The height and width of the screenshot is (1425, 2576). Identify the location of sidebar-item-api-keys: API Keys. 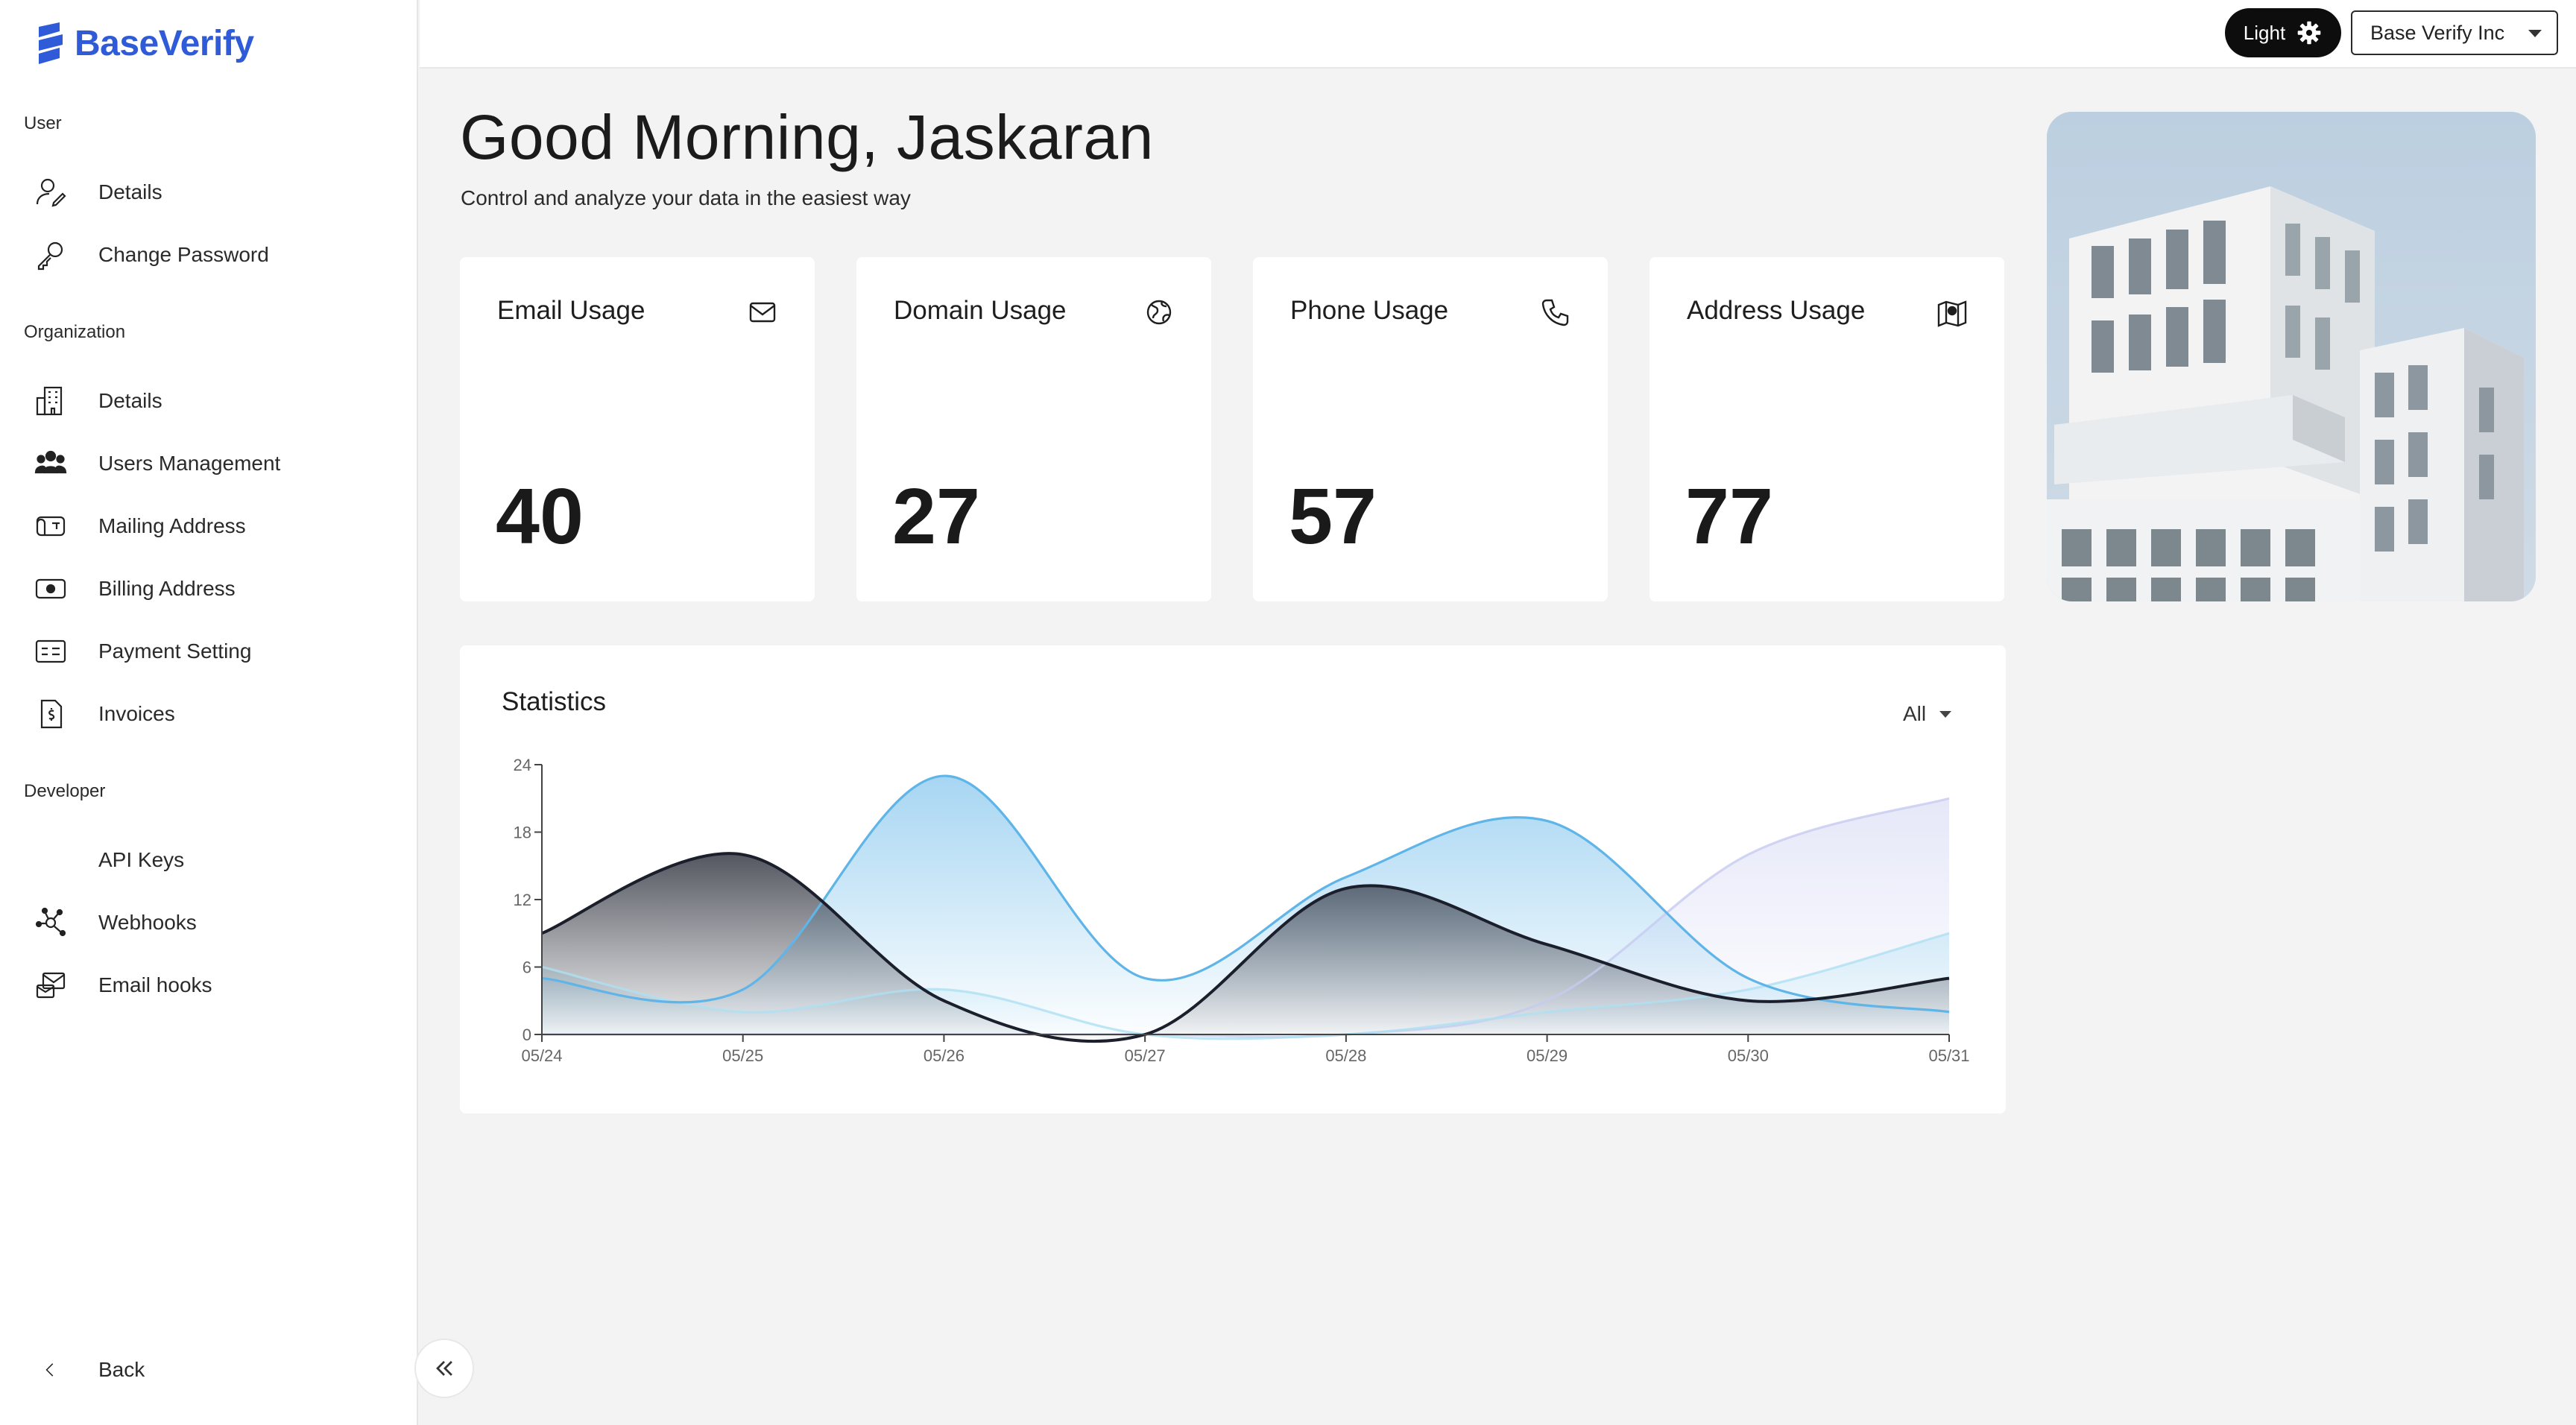
(216, 860).